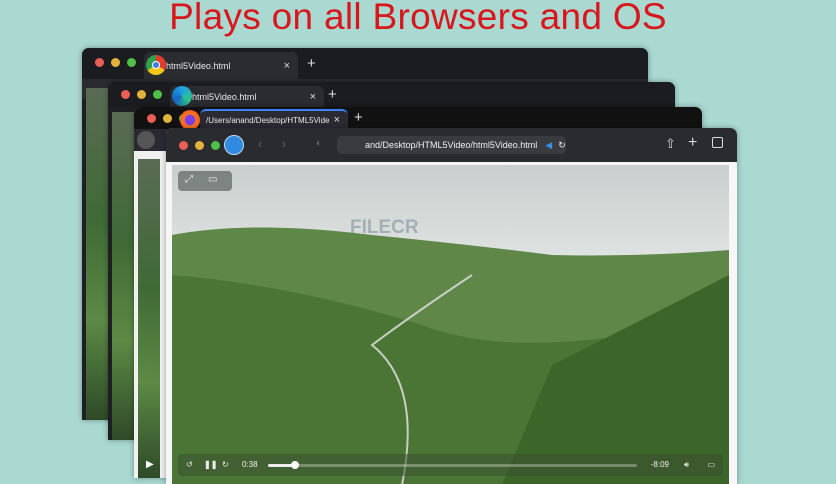 The width and height of the screenshot is (836, 484). I want to click on url-text: and/Desktop/HTML5Video/html5Video.html, so click(451, 145).